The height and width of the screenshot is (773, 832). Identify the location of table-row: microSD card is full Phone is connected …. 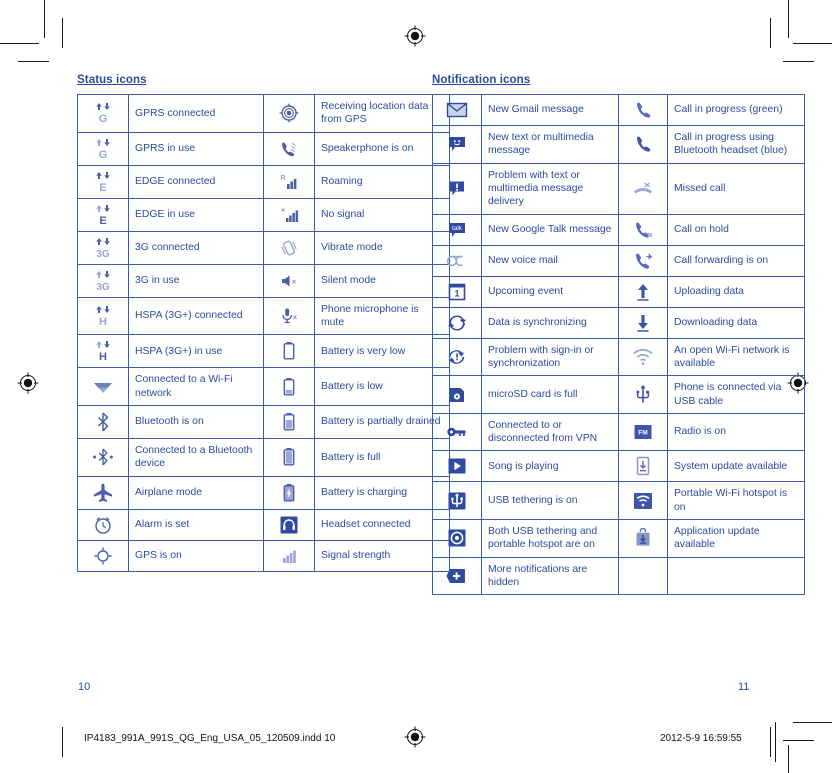
(618, 394).